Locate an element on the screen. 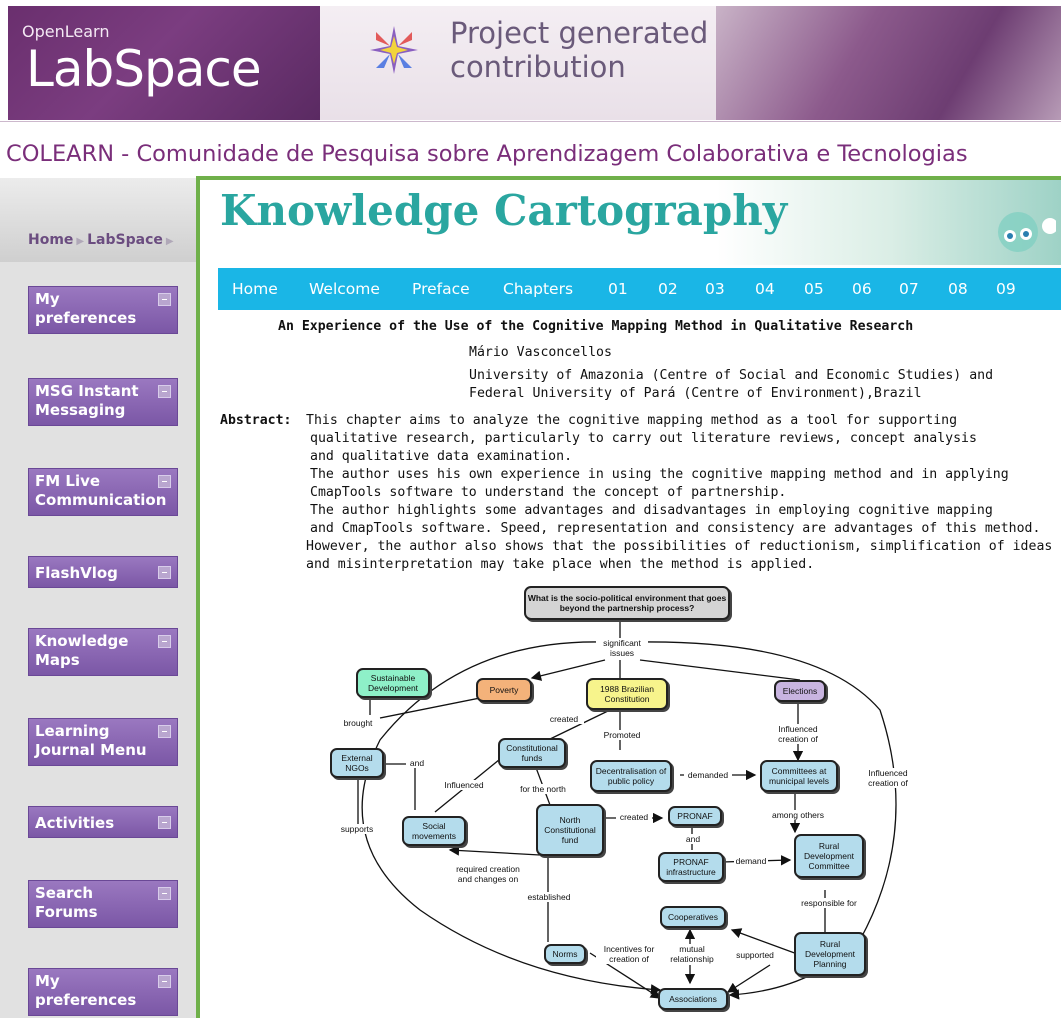 The width and height of the screenshot is (1061, 1018). concept-node-rural-planning: Rural Development Planning is located at coordinates (830, 954).